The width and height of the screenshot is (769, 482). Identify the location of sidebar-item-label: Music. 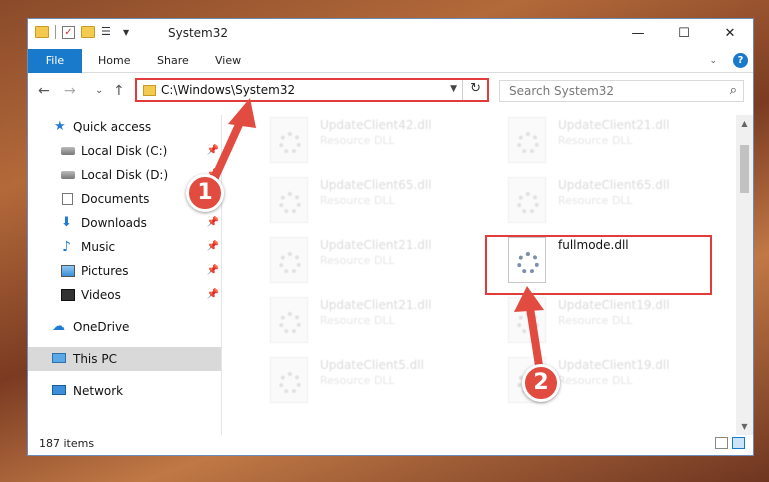
(98, 247).